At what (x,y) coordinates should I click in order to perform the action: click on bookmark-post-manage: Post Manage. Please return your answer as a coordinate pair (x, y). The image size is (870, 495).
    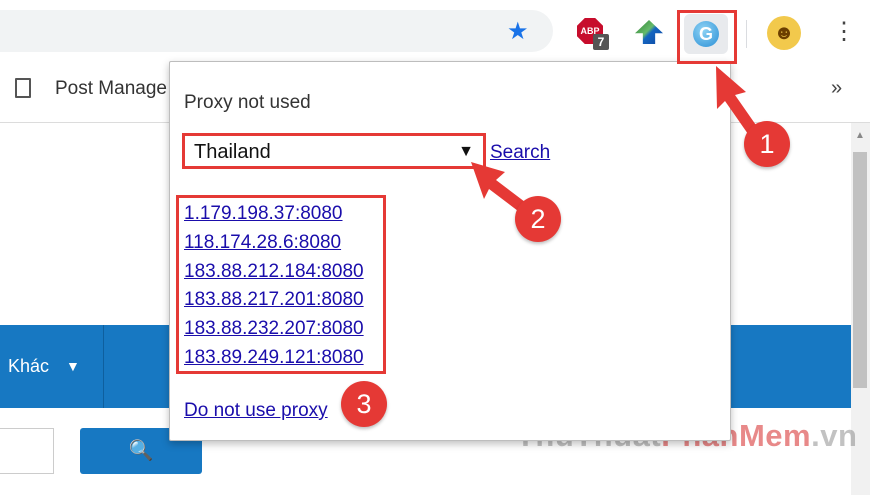
    Looking at the image, I should click on (111, 89).